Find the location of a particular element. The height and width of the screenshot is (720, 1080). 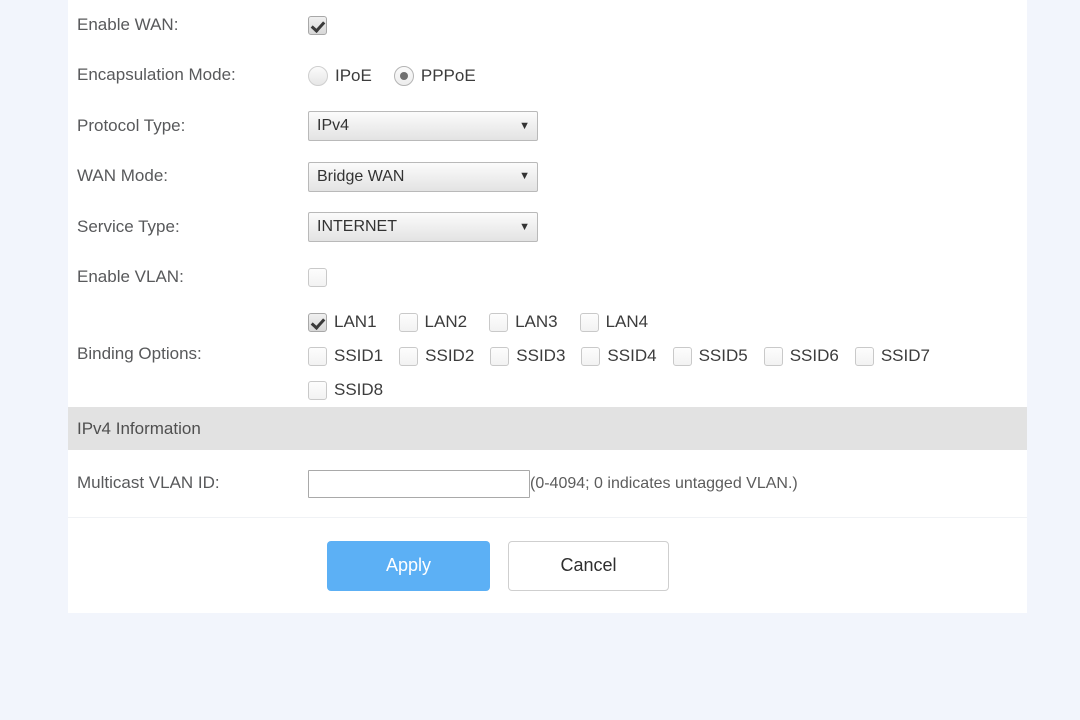

cancel-button: Cancel is located at coordinates (588, 565).